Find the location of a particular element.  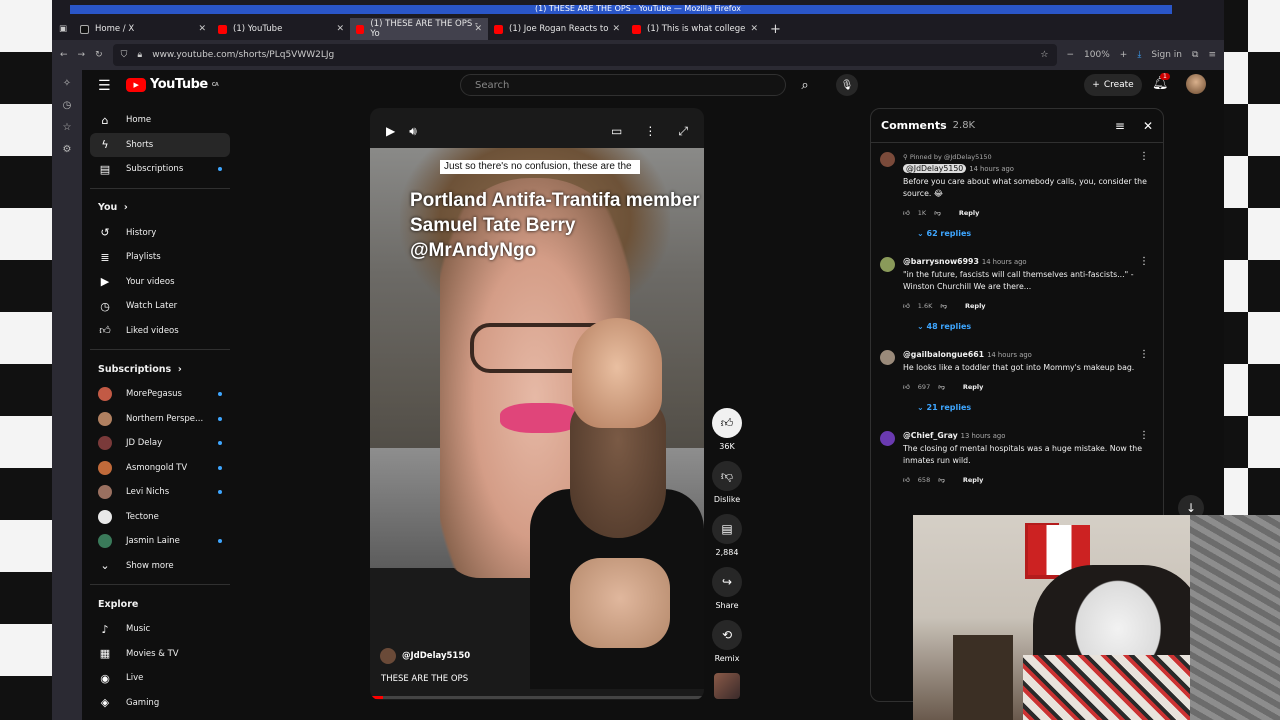

sidebar-item-subscription: Tectone is located at coordinates (160, 517).